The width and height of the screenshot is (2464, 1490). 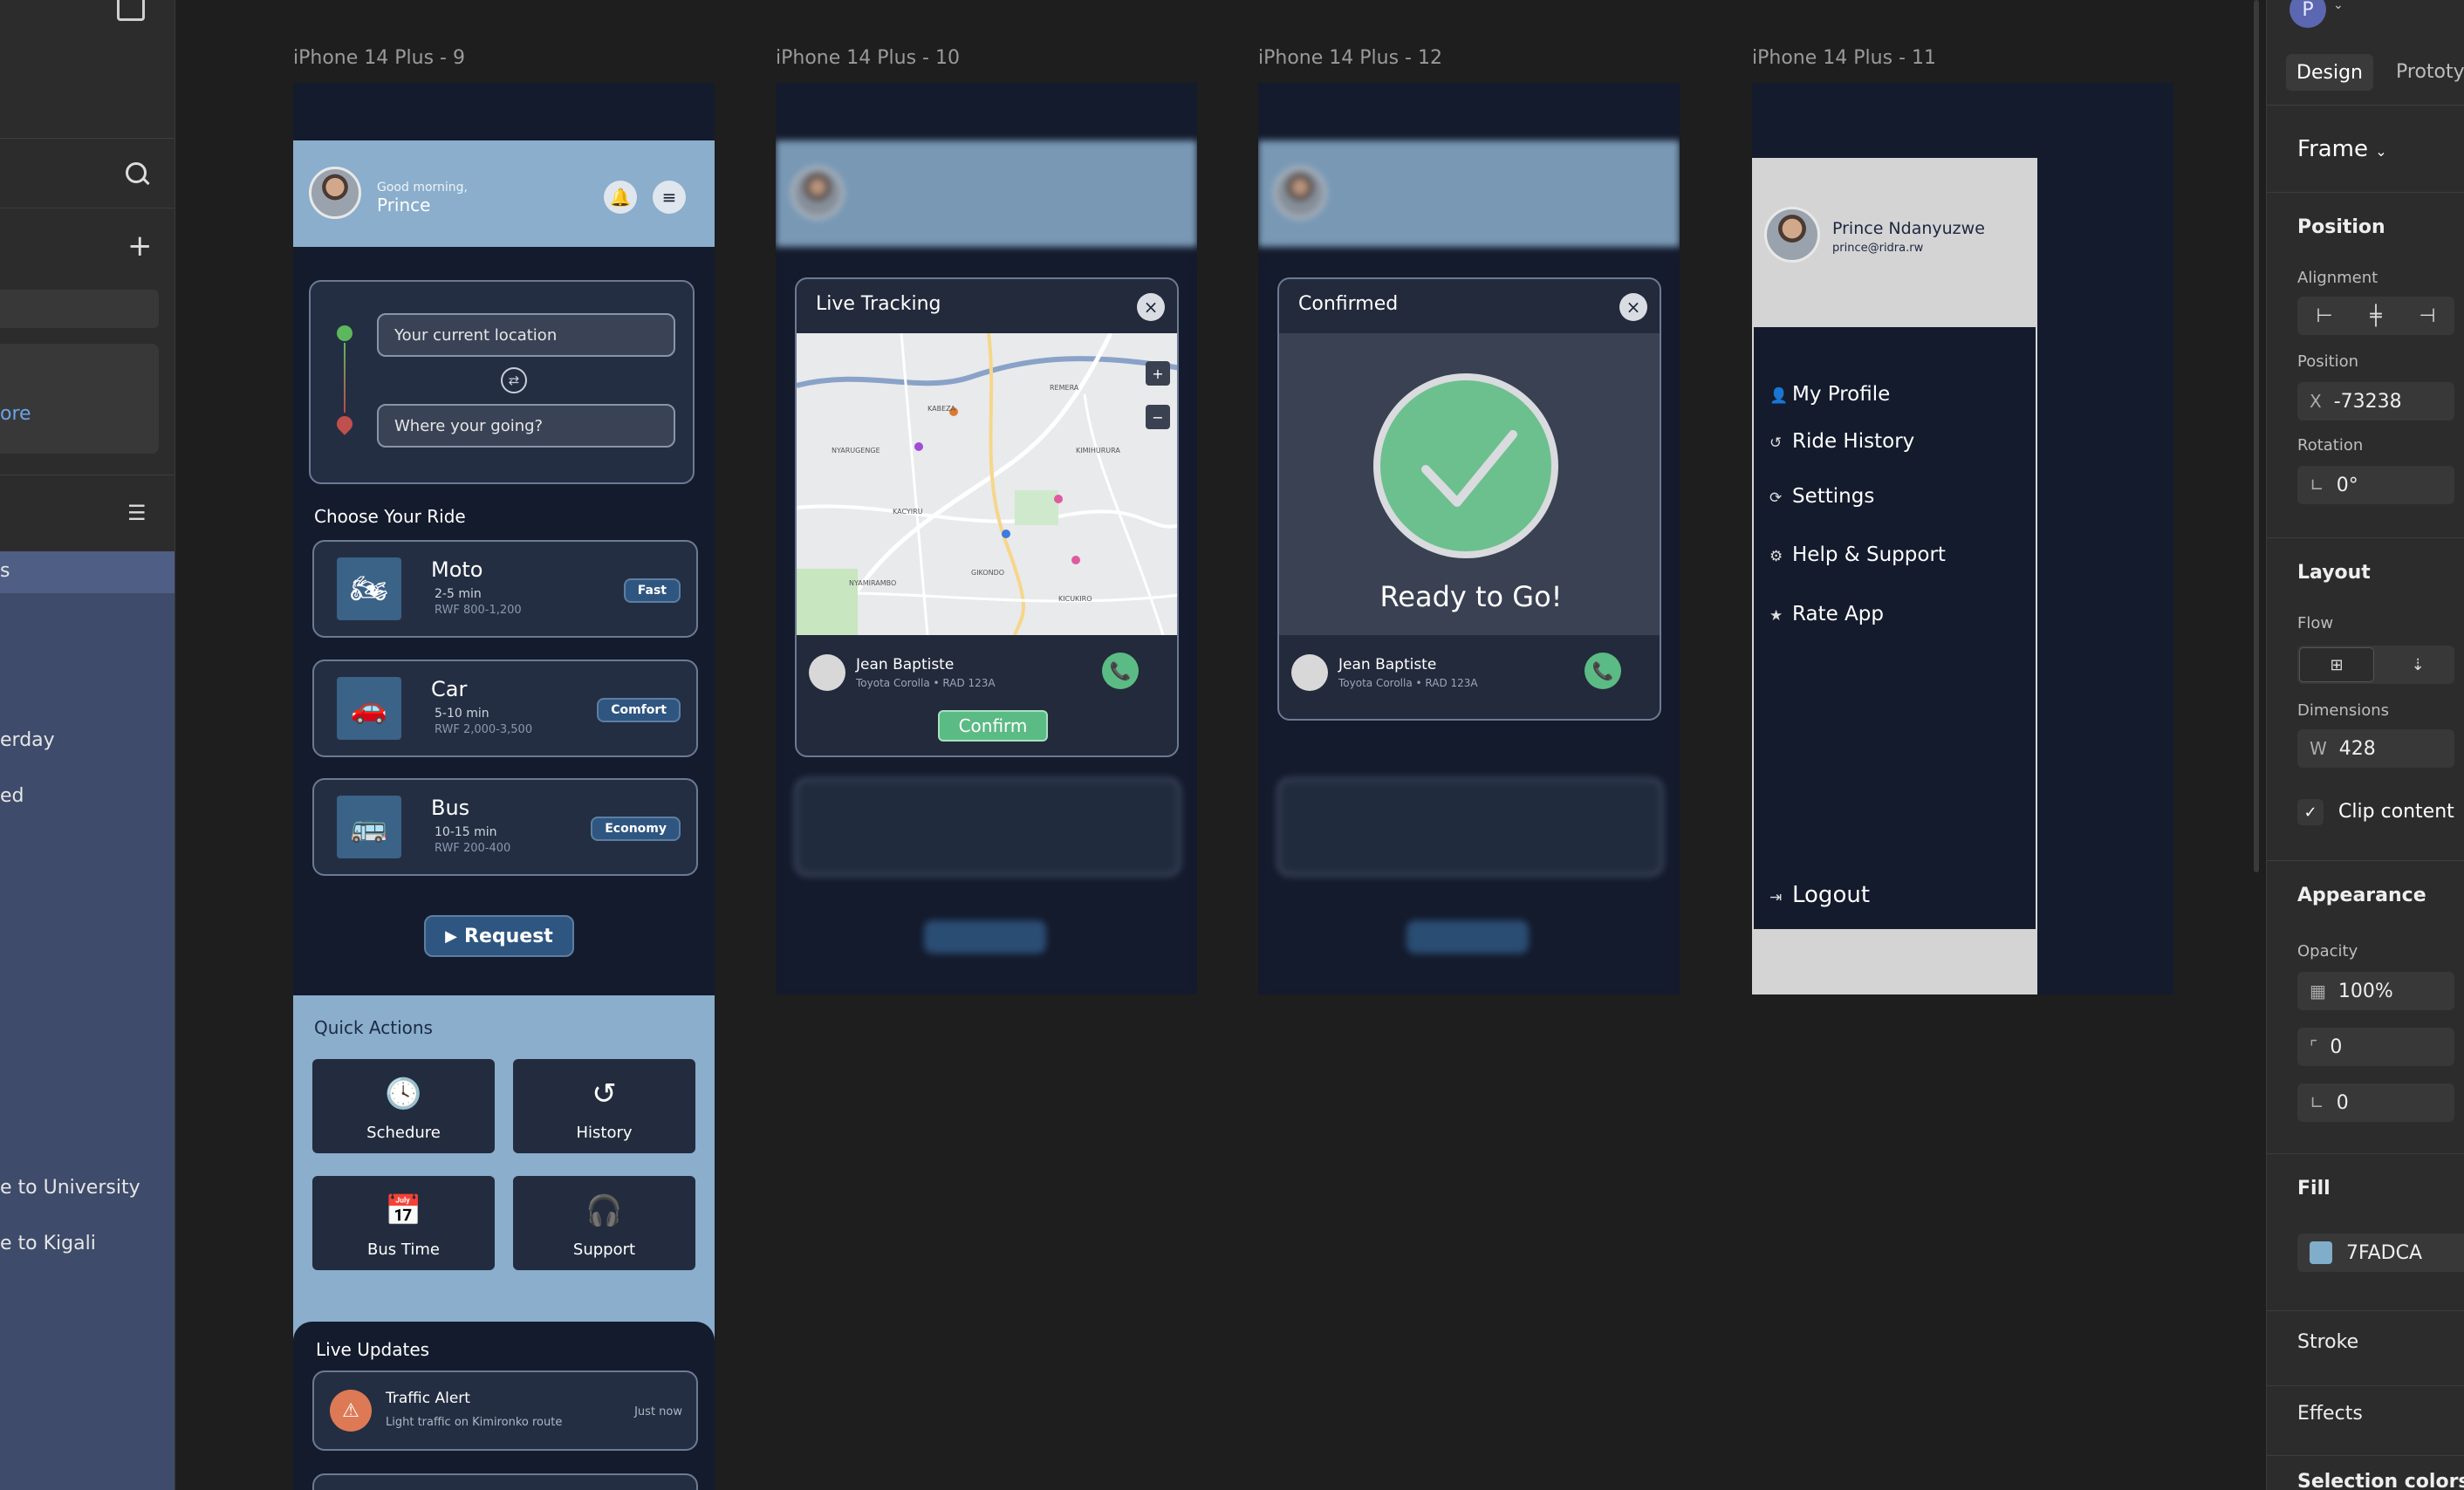 I want to click on layer-item: ed, so click(x=12, y=796).